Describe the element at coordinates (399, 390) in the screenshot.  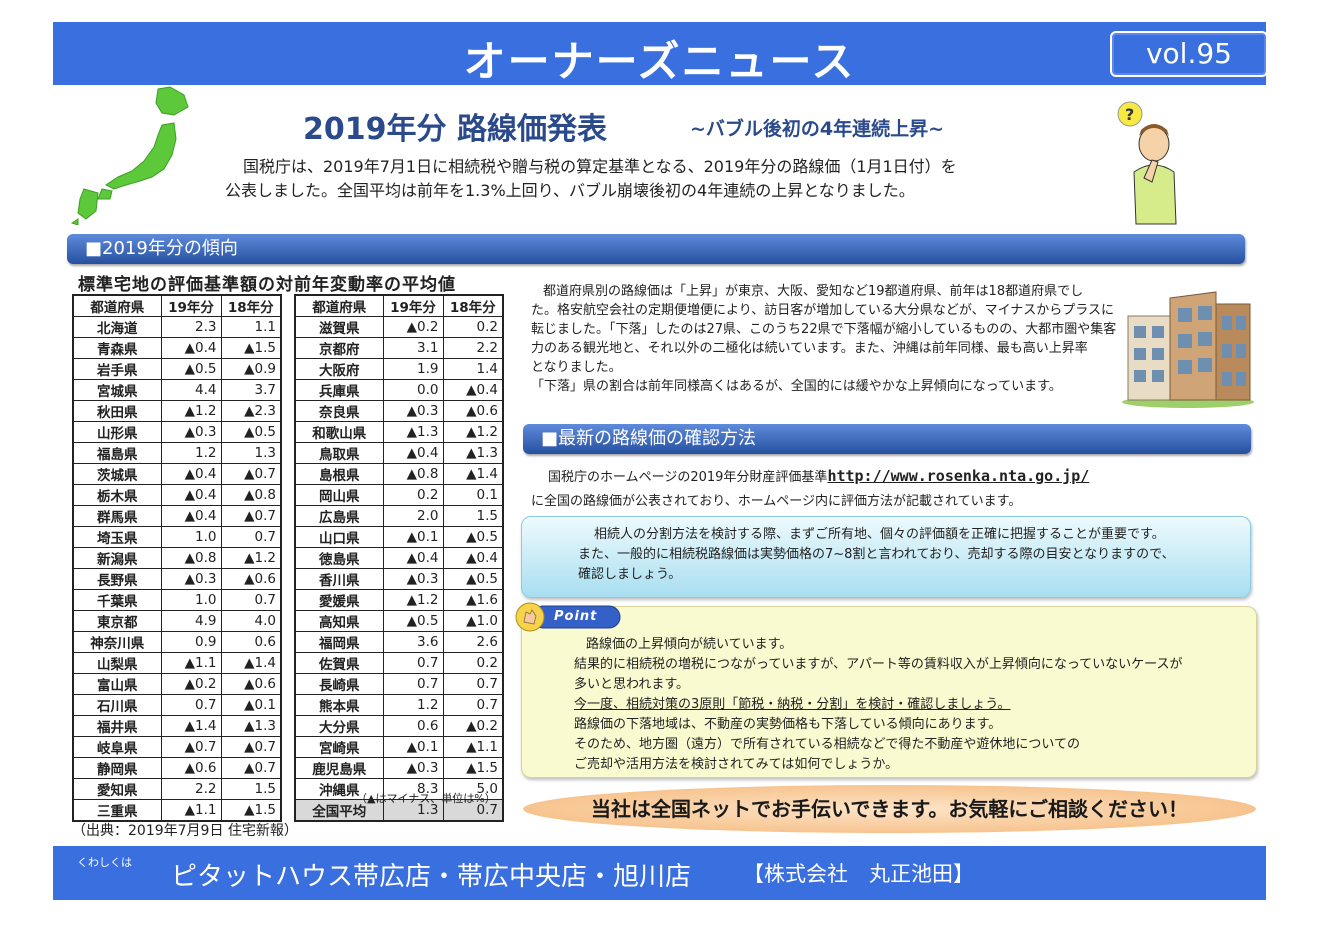
I see `table-row: 兵庫県 0.0 ▲0.4` at that location.